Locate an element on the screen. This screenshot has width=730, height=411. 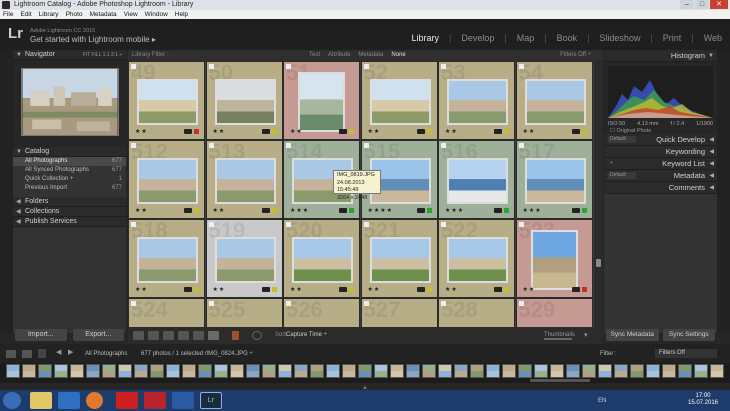
module-library: Library is located at coordinates (425, 38).